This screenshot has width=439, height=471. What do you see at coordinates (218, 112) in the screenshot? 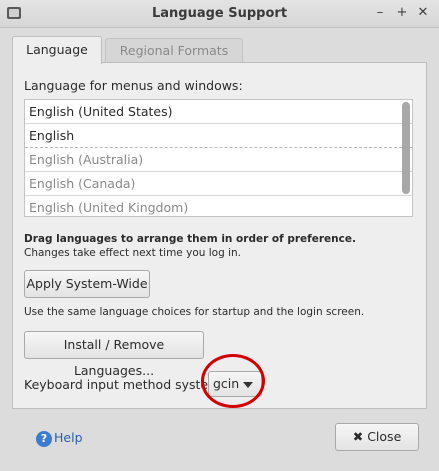
I see `list-item: English (United States)` at bounding box center [218, 112].